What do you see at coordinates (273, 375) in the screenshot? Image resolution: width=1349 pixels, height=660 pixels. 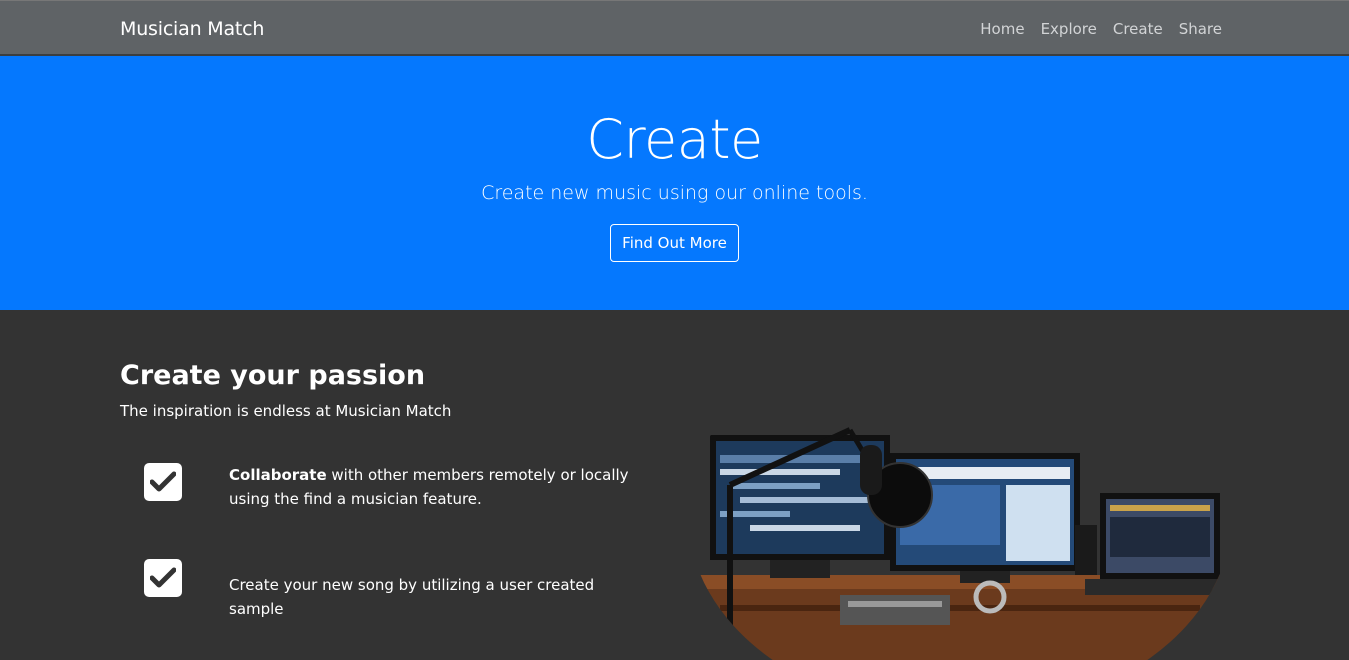 I see `section-title: Create your passion` at bounding box center [273, 375].